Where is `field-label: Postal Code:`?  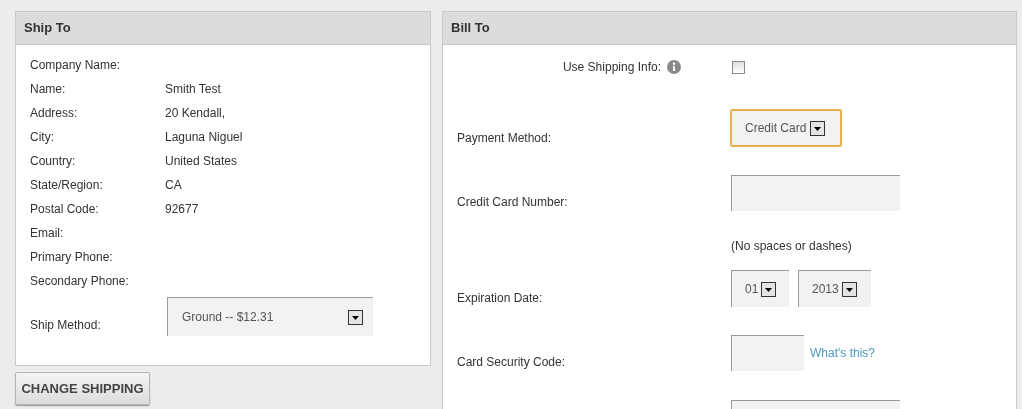
field-label: Postal Code: is located at coordinates (65, 209).